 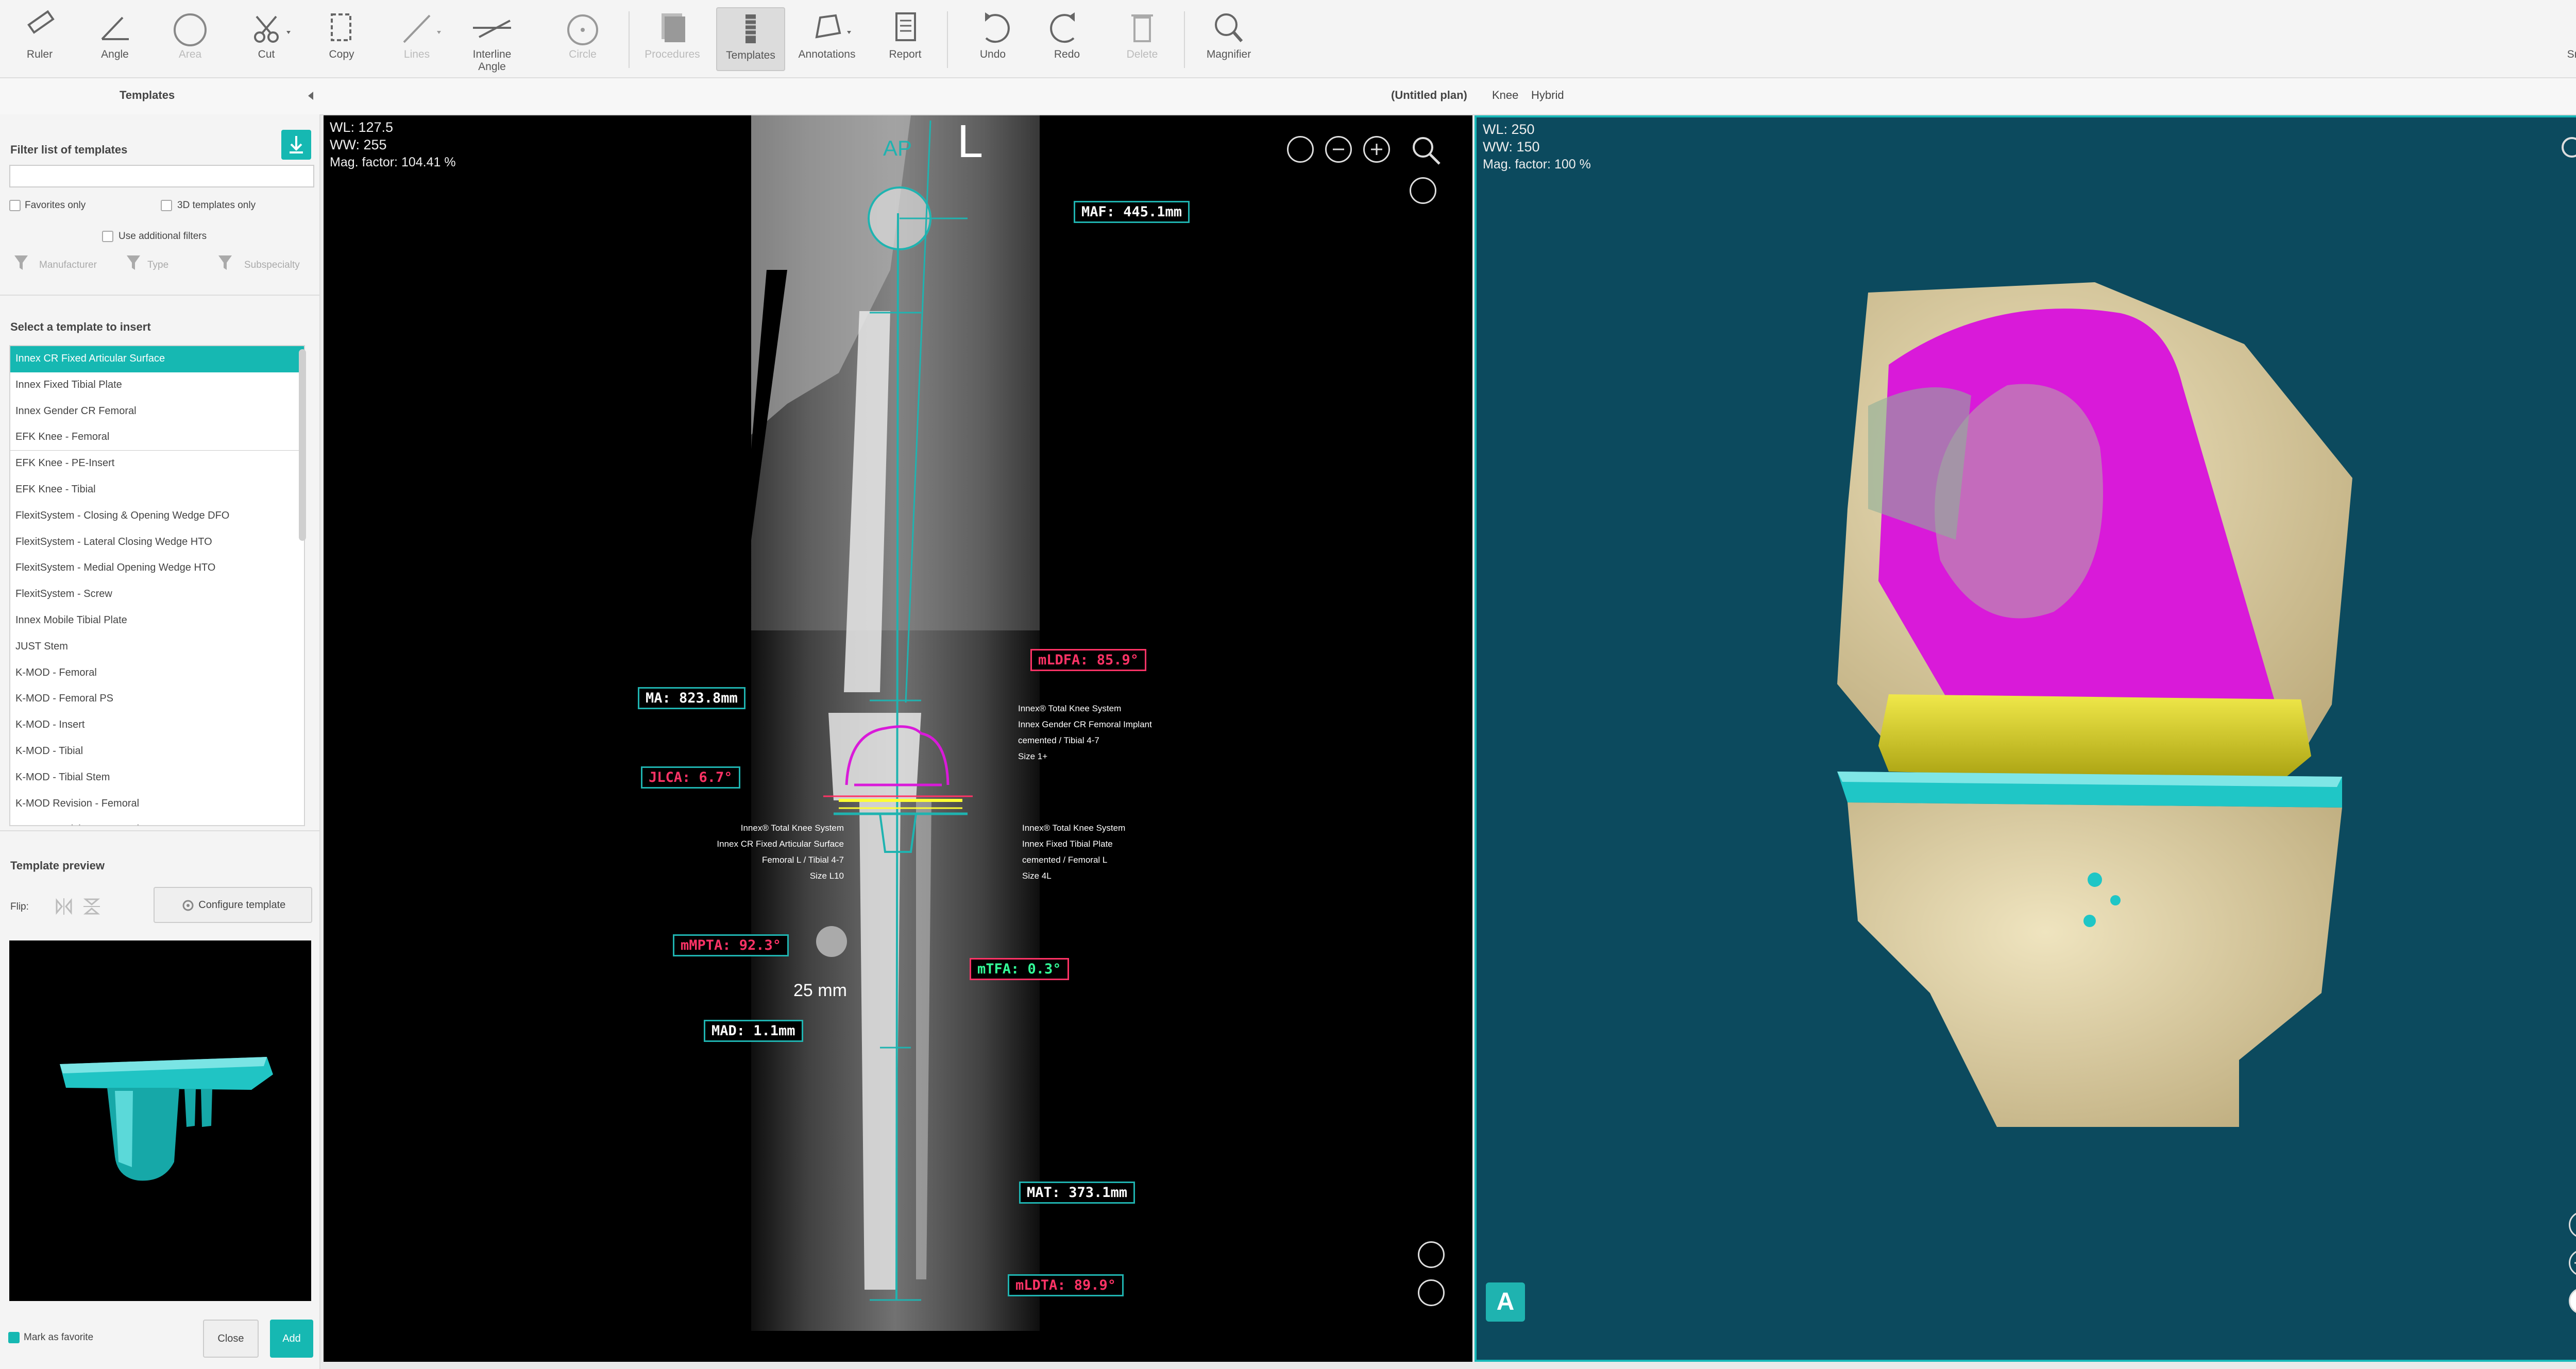 I want to click on cut-label: Cut, so click(x=266, y=54).